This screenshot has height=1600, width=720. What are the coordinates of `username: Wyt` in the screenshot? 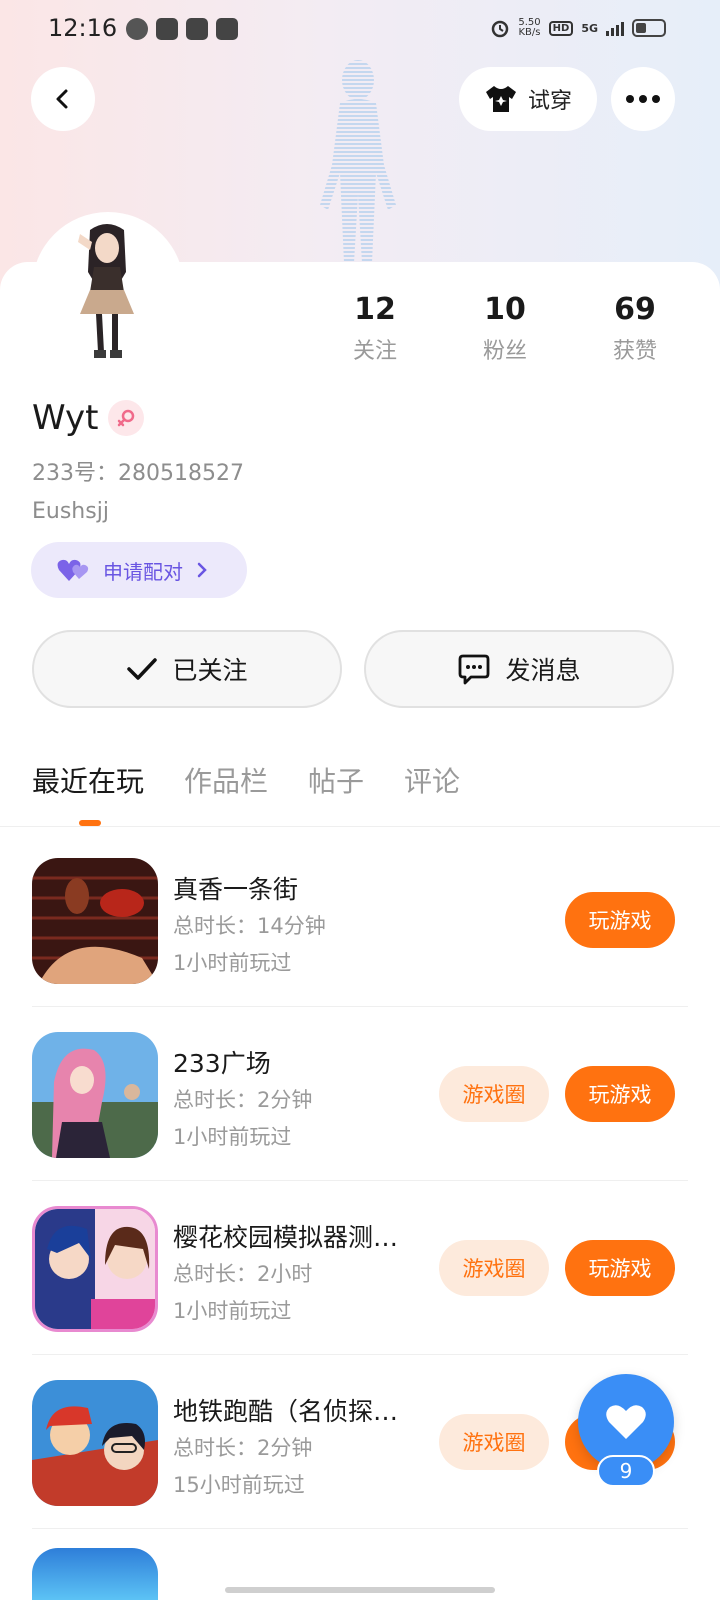 It's located at (65, 418).